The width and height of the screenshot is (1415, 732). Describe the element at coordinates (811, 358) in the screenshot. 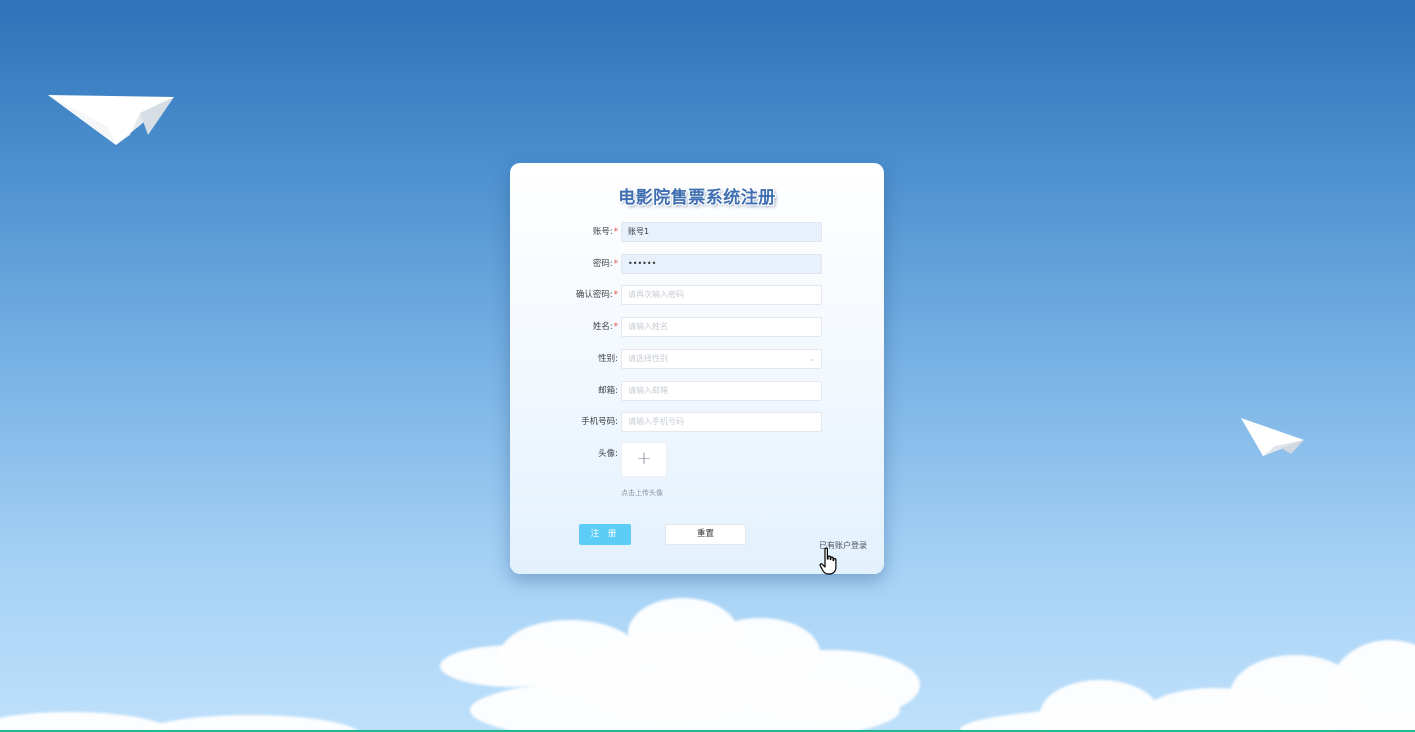

I see `chevron-down-icon: ⌄` at that location.